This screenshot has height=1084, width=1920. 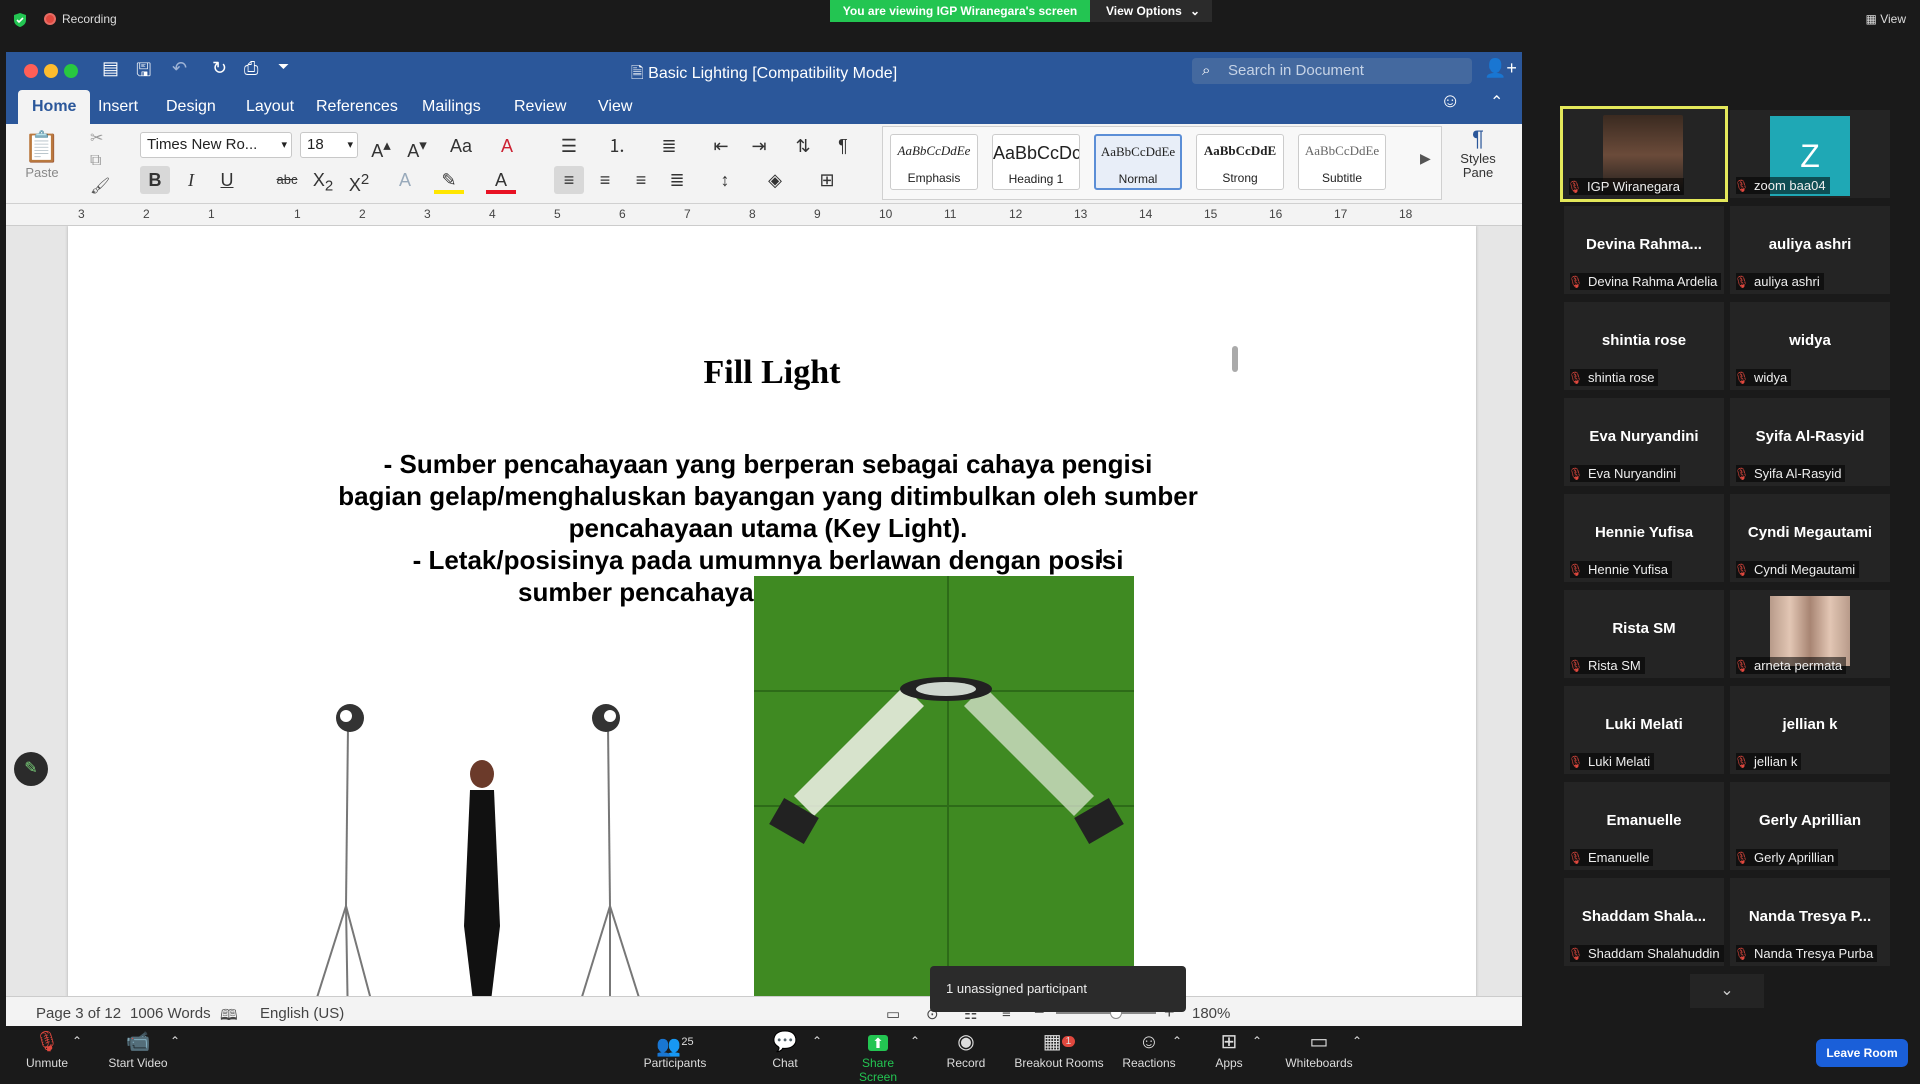 I want to click on share-options-icon: ⌃, so click(x=915, y=1041).